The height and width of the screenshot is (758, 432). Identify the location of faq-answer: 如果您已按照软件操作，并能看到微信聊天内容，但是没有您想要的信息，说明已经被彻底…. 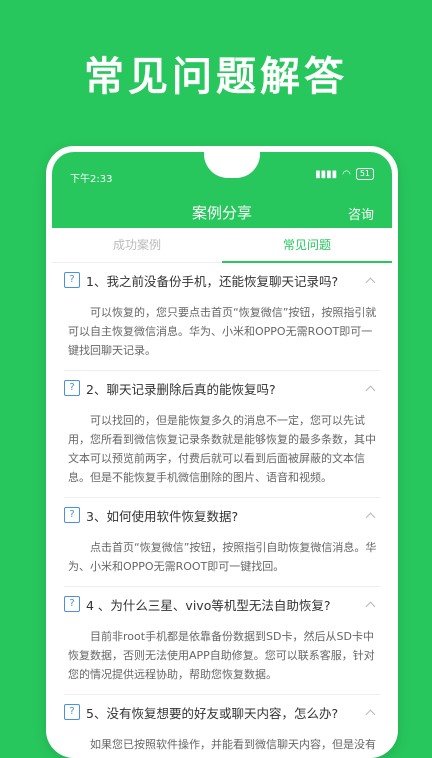
(233, 744).